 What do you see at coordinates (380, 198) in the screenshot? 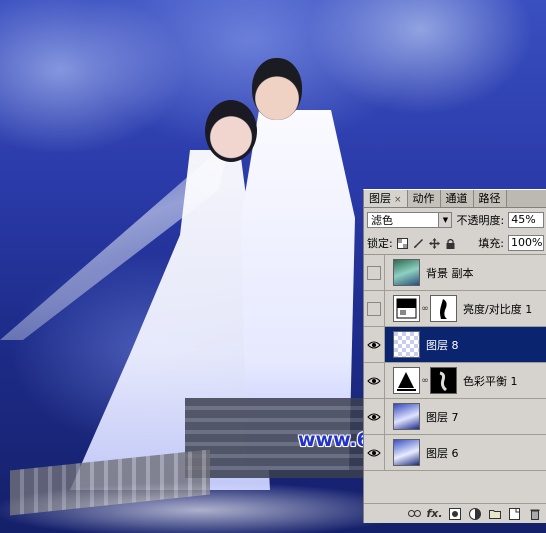
I see `tab-label: 图层` at bounding box center [380, 198].